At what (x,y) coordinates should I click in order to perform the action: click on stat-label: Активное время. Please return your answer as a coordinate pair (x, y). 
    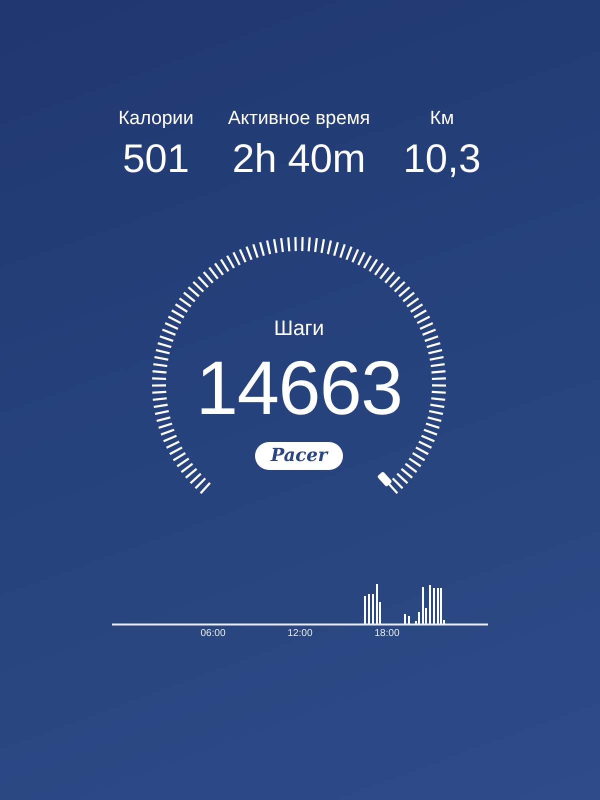
    Looking at the image, I should click on (299, 119).